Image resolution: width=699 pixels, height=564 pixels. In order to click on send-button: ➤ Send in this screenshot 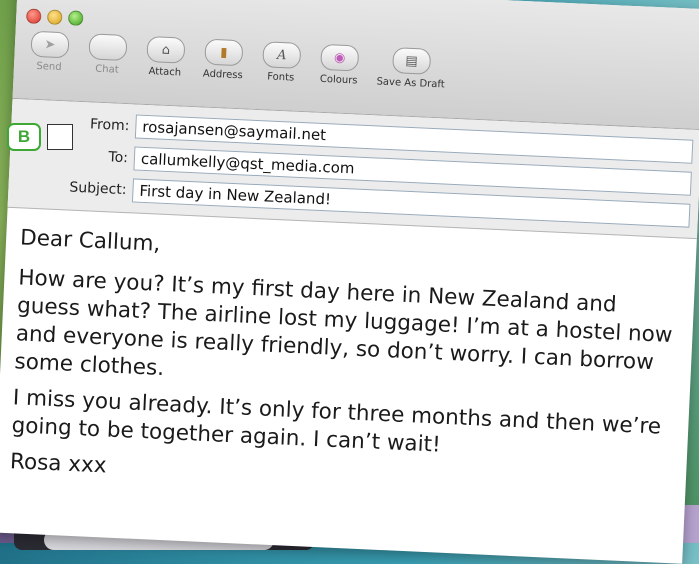, I will do `click(50, 51)`.